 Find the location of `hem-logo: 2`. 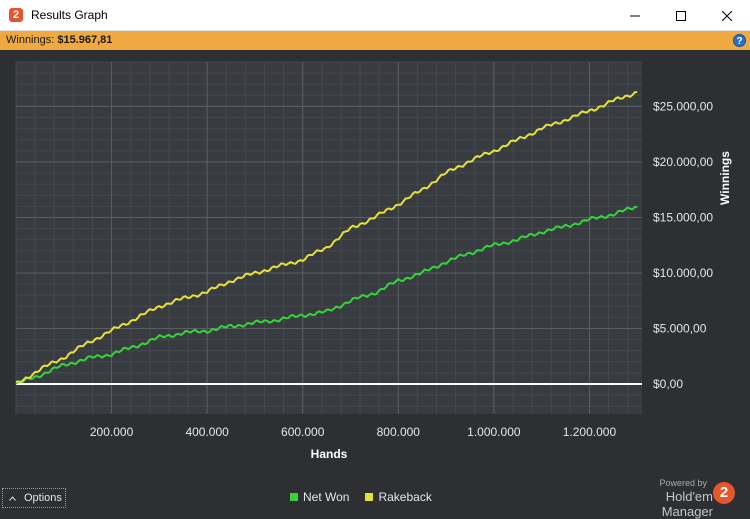

hem-logo: 2 is located at coordinates (724, 493).